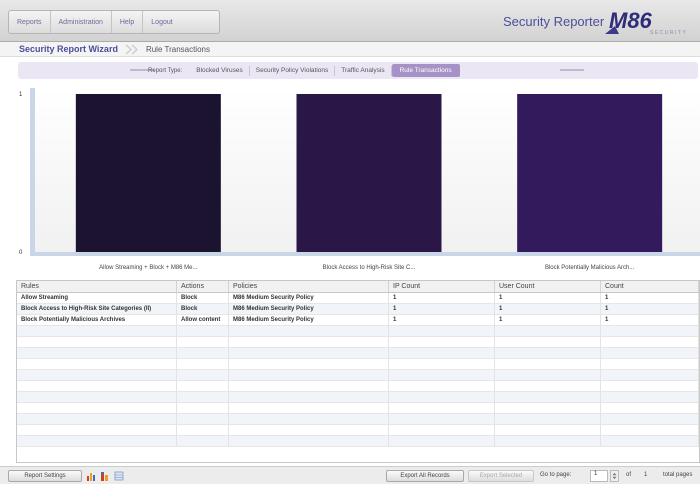 This screenshot has height=484, width=700. I want to click on of-label: of, so click(629, 475).